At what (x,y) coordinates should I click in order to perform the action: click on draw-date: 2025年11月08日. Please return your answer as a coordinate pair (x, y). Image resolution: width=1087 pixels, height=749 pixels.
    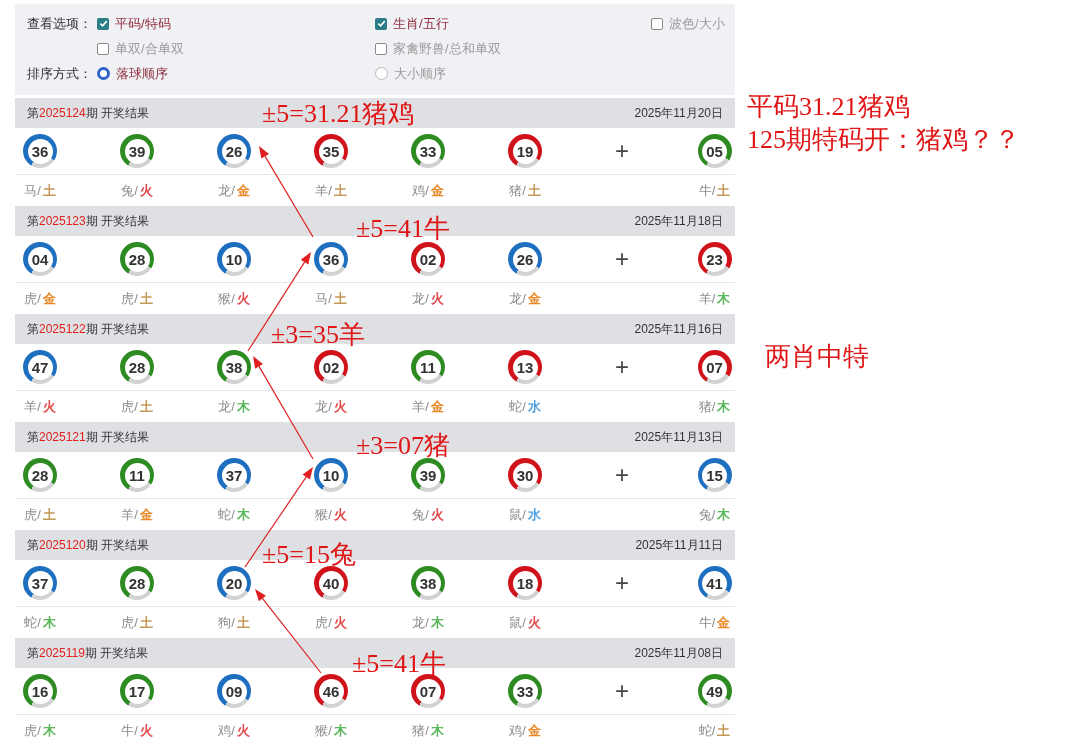
    Looking at the image, I should click on (678, 653).